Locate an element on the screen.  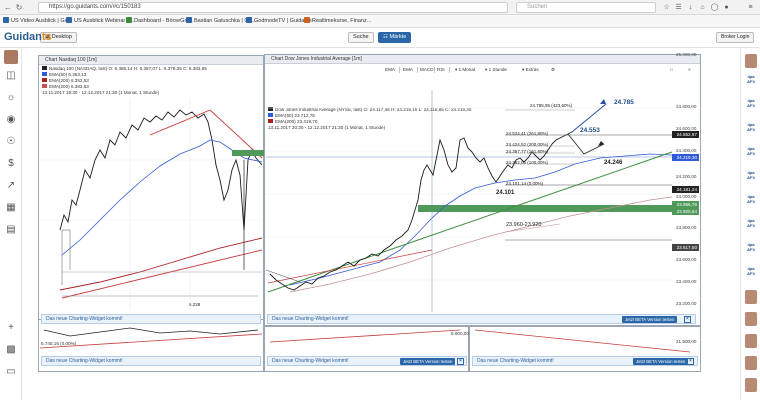
y-axis-tick: 24.400,00 is located at coordinates (686, 150).